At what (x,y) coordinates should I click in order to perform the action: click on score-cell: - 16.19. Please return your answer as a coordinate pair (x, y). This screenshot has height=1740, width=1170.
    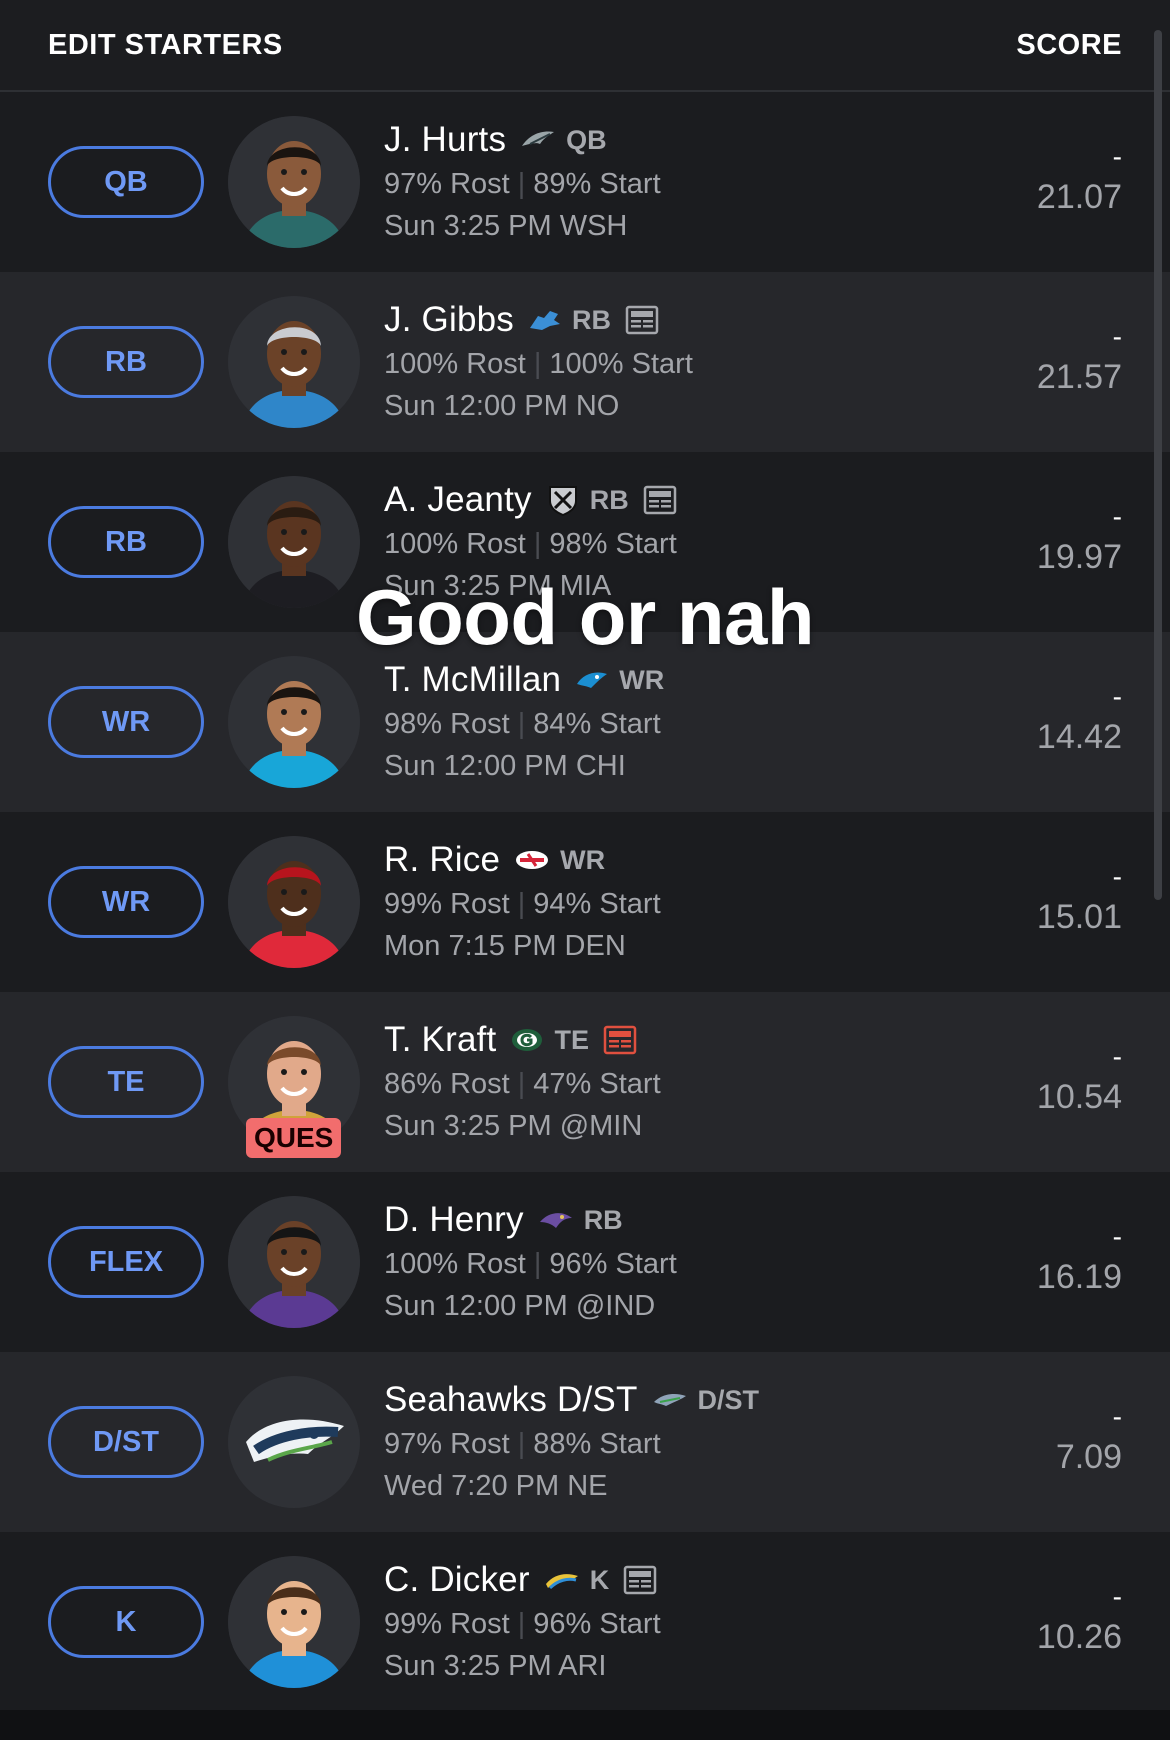
    Looking at the image, I should click on (1079, 1262).